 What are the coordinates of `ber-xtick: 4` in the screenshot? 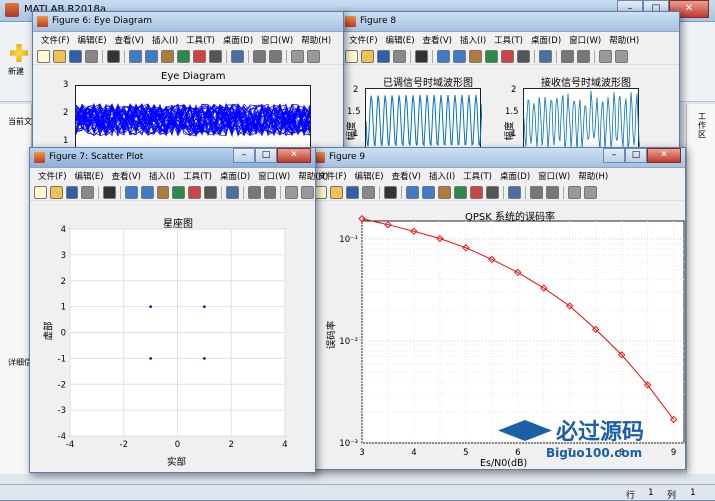 It's located at (413, 453).